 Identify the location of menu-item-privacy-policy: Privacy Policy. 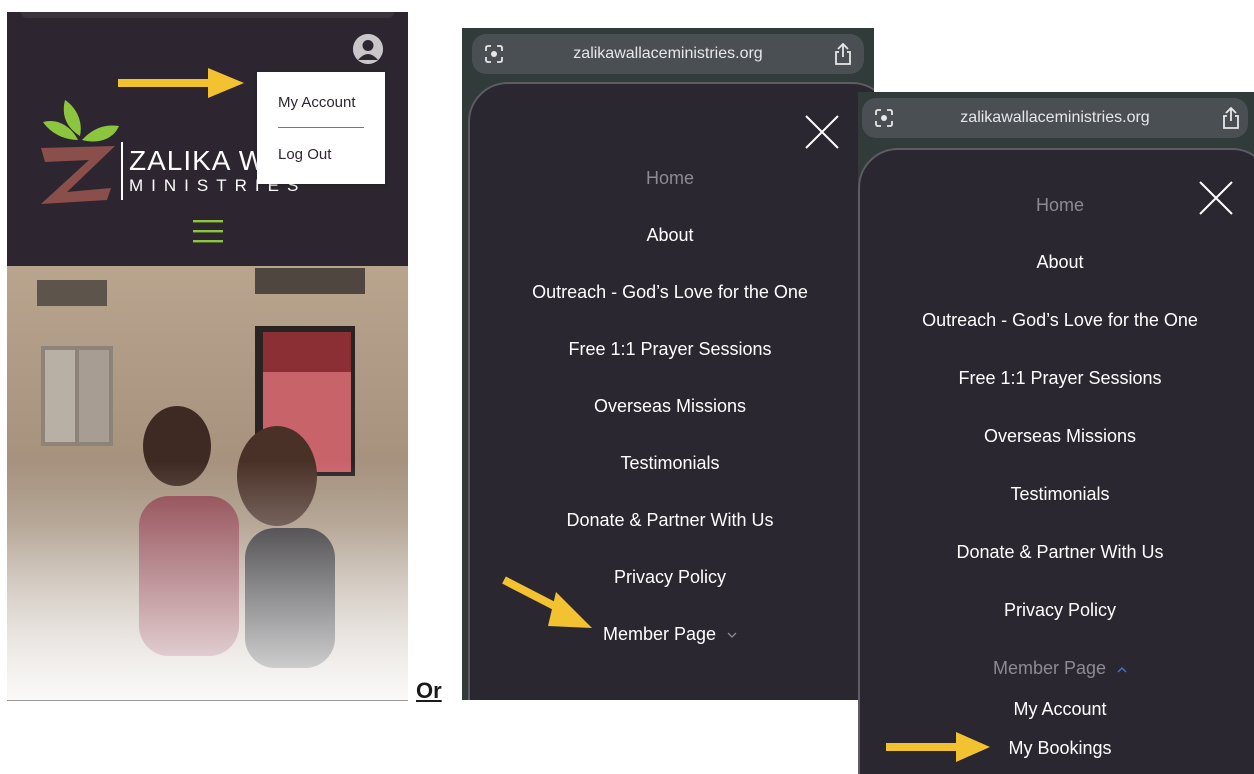
(1057, 610).